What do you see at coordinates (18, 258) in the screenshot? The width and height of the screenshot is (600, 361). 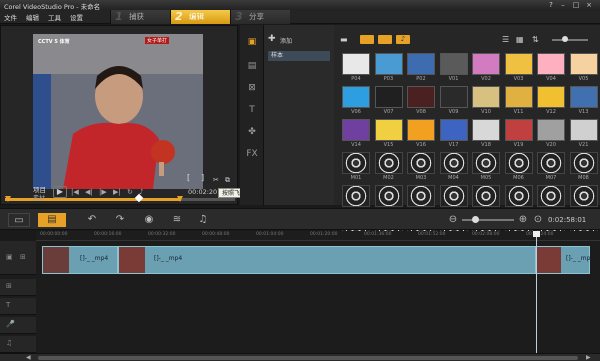 I see `video-track-header: ▣ ⊞` at bounding box center [18, 258].